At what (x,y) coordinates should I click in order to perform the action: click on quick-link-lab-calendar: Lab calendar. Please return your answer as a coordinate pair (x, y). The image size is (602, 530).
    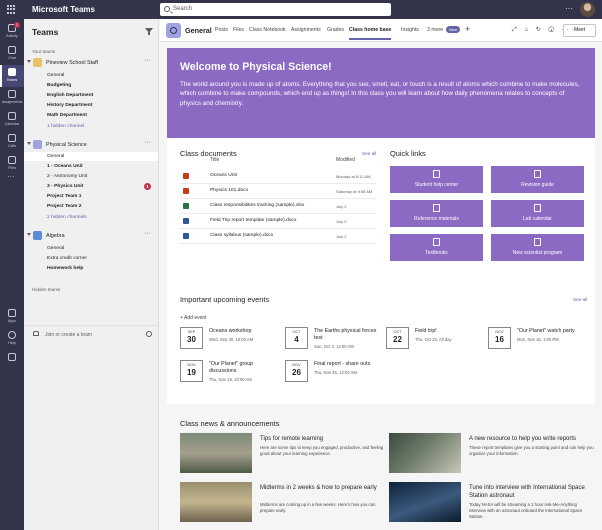
    Looking at the image, I should click on (537, 213).